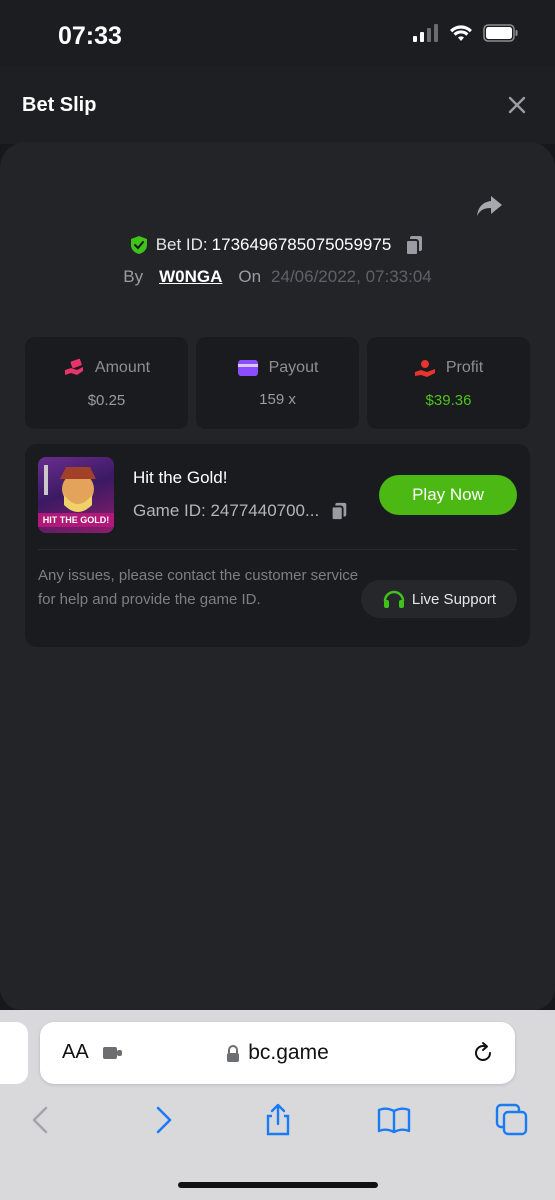 The width and height of the screenshot is (555, 1200). I want to click on bet-datetime: 24/06/2022, 07:33:04, so click(351, 276).